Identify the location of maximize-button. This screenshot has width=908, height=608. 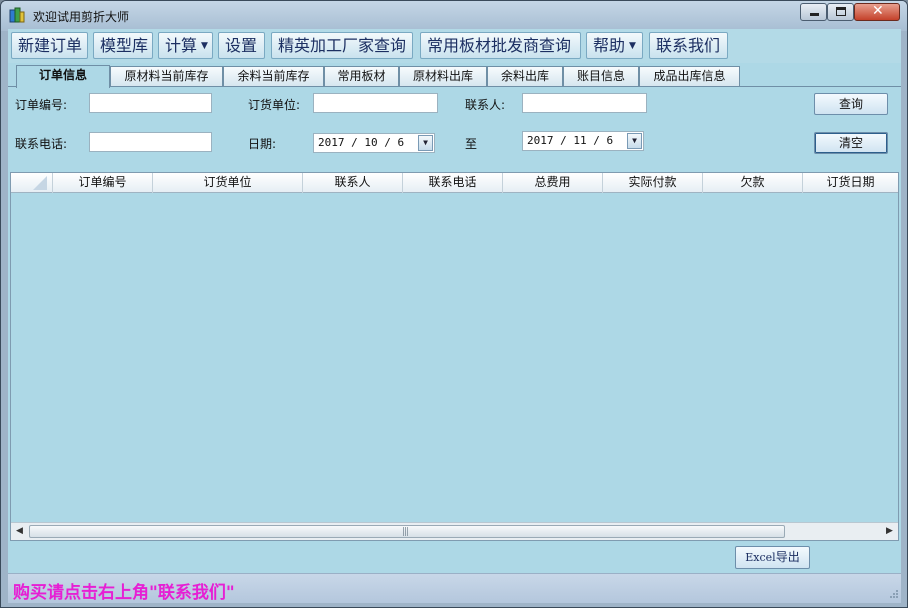
(840, 12).